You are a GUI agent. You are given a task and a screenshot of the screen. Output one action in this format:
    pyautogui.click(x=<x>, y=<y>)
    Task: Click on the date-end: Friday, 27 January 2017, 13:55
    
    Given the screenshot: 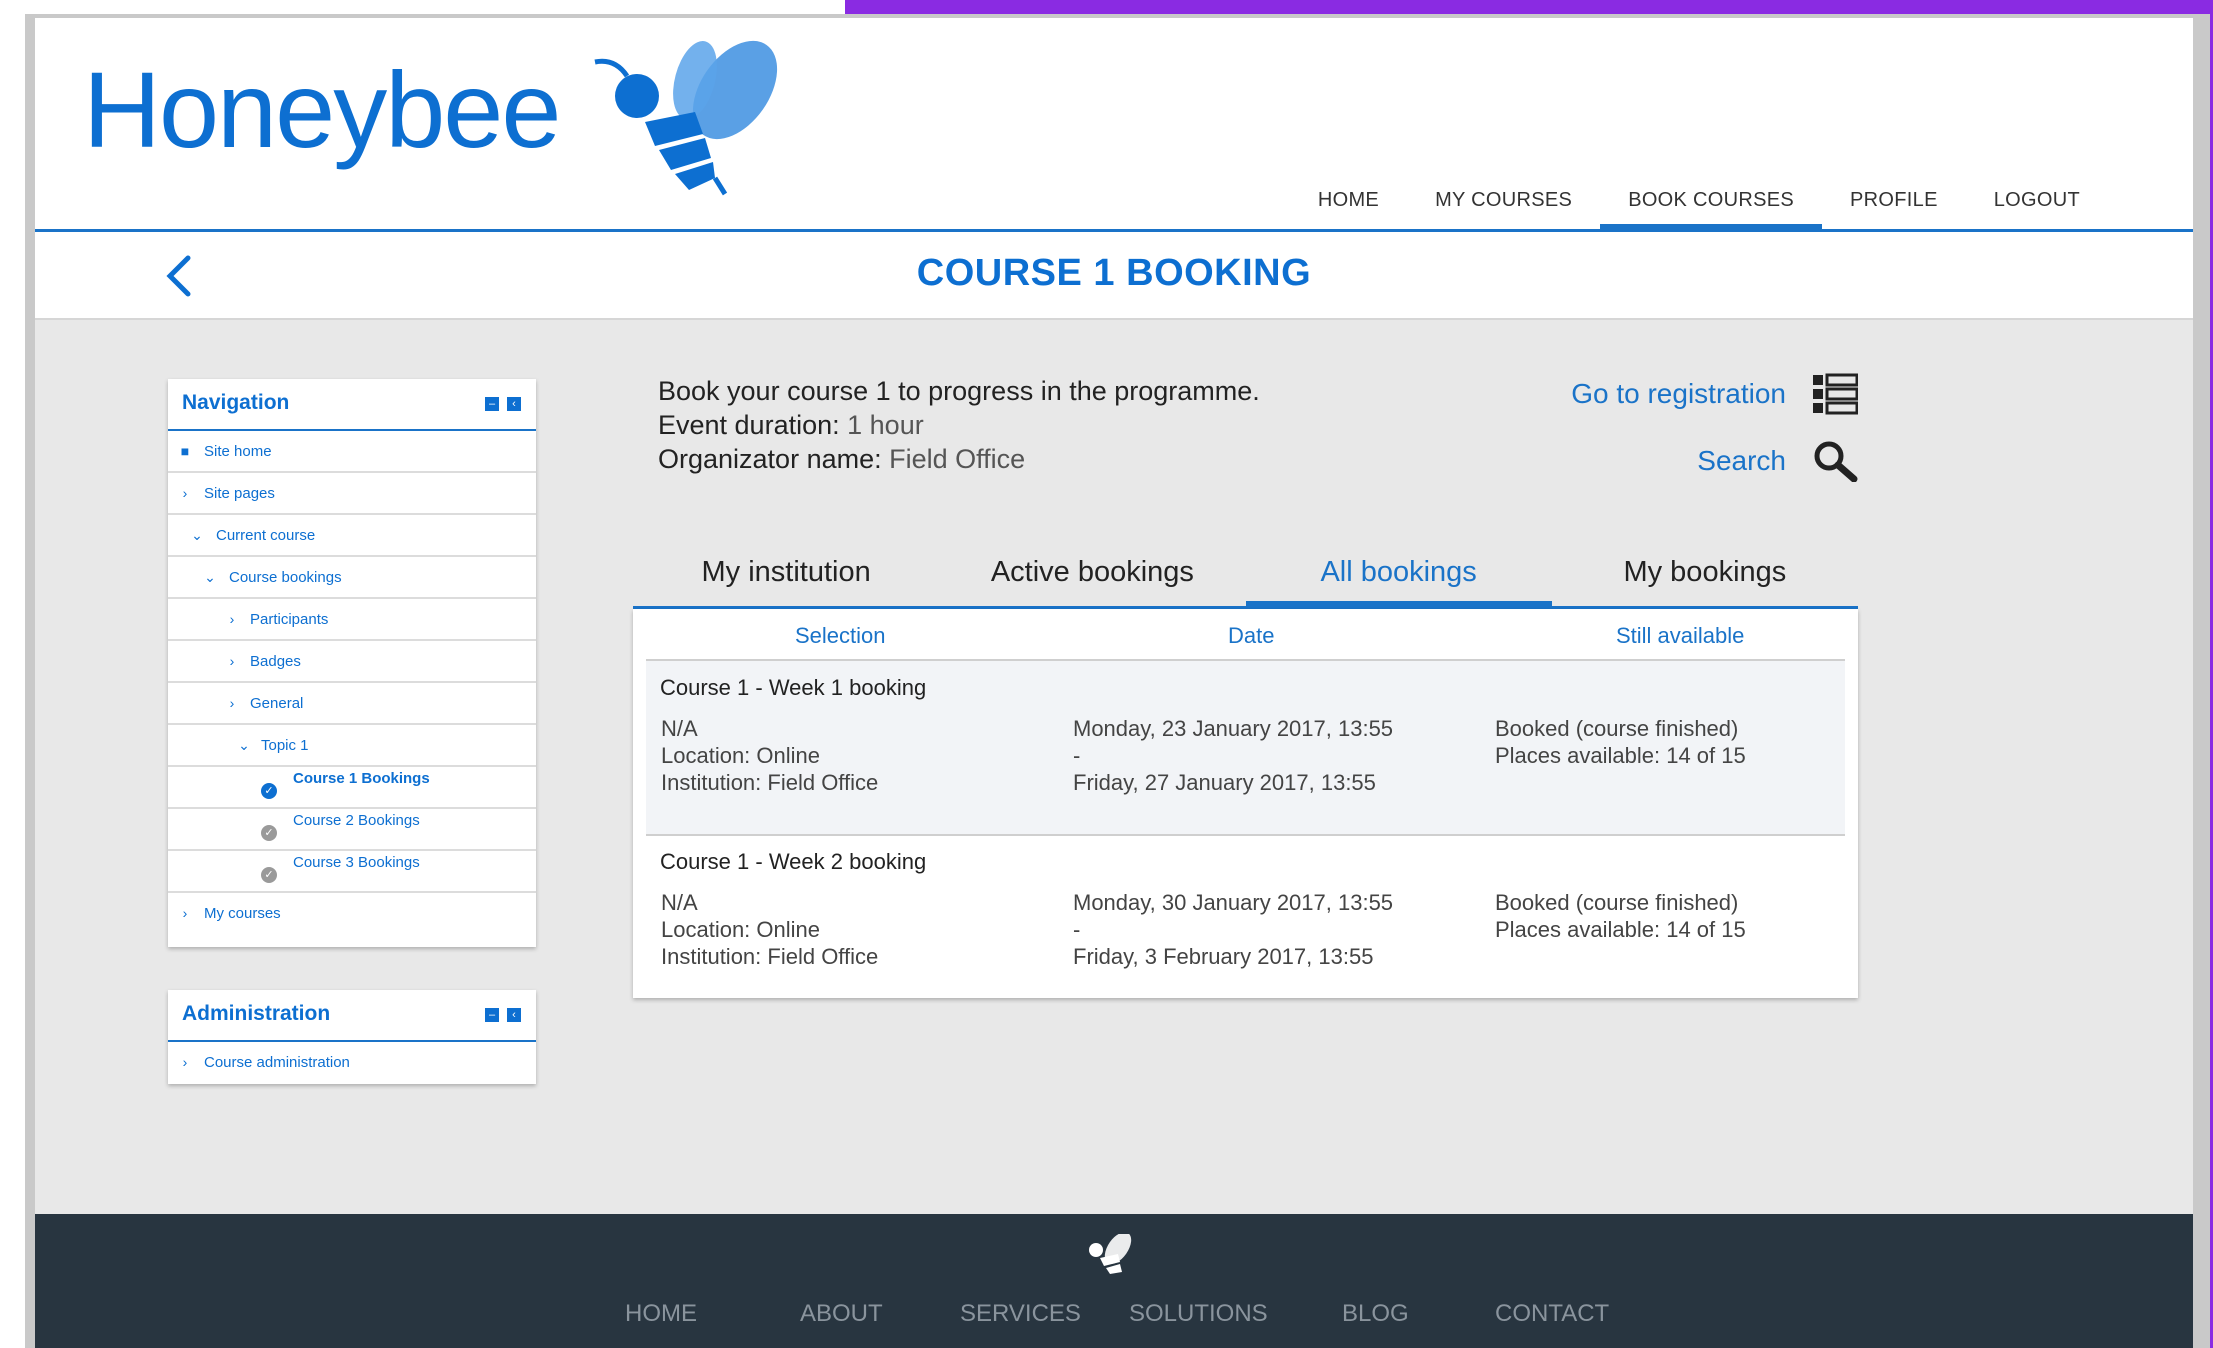 What is the action you would take?
    pyautogui.click(x=1224, y=782)
    